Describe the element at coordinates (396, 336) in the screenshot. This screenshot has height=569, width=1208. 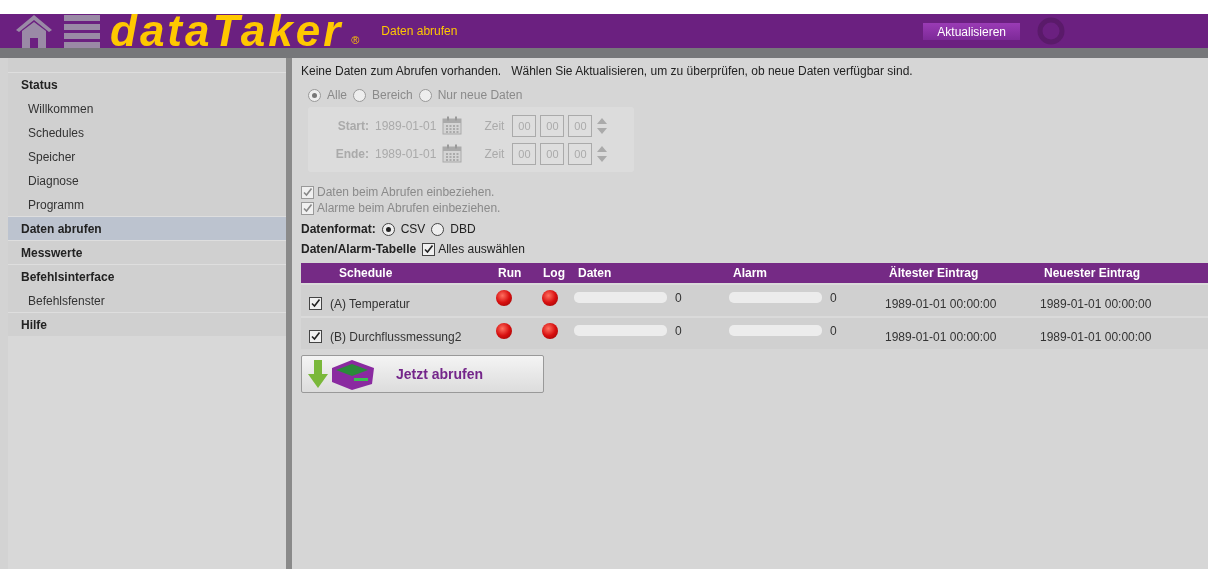
I see `schedule-name: (B) Durchflussmessung2` at that location.